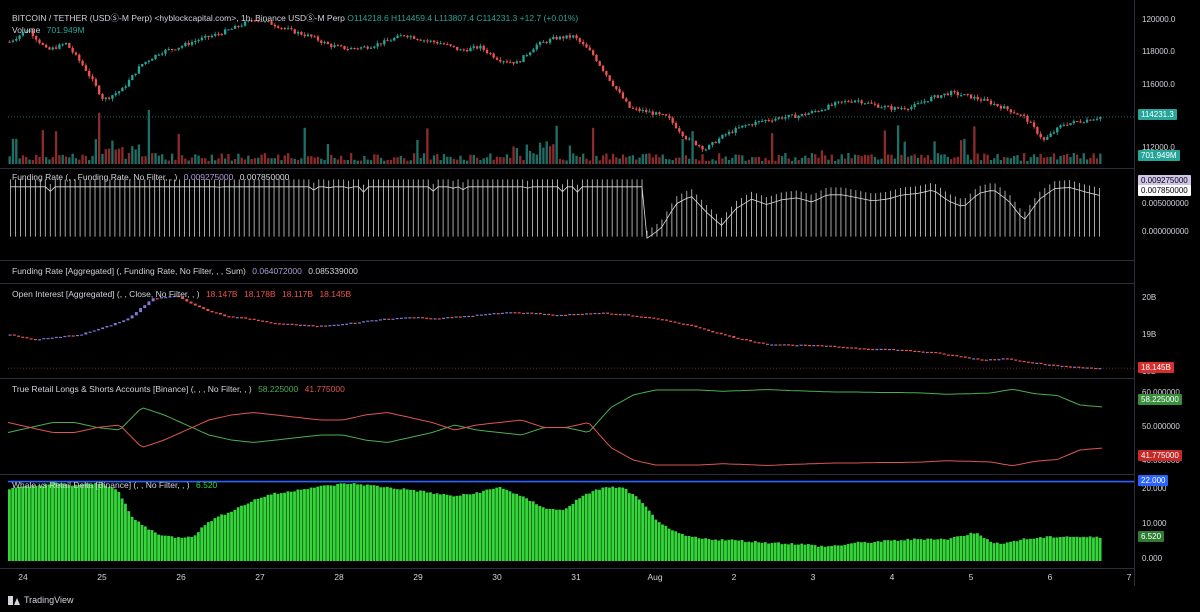 The width and height of the screenshot is (1200, 612). I want to click on volume-legend: Volume 701.949M, so click(48, 30).